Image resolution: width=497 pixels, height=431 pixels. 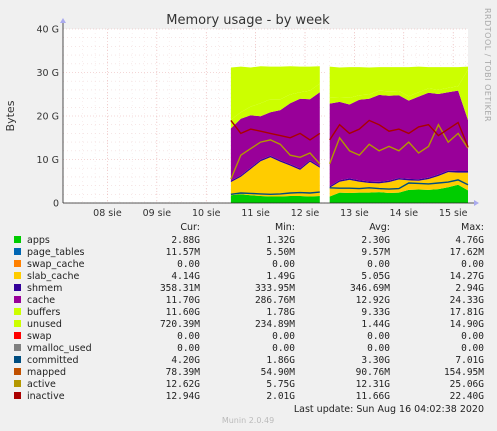 I want to click on legend-name: swap, so click(x=39, y=336).